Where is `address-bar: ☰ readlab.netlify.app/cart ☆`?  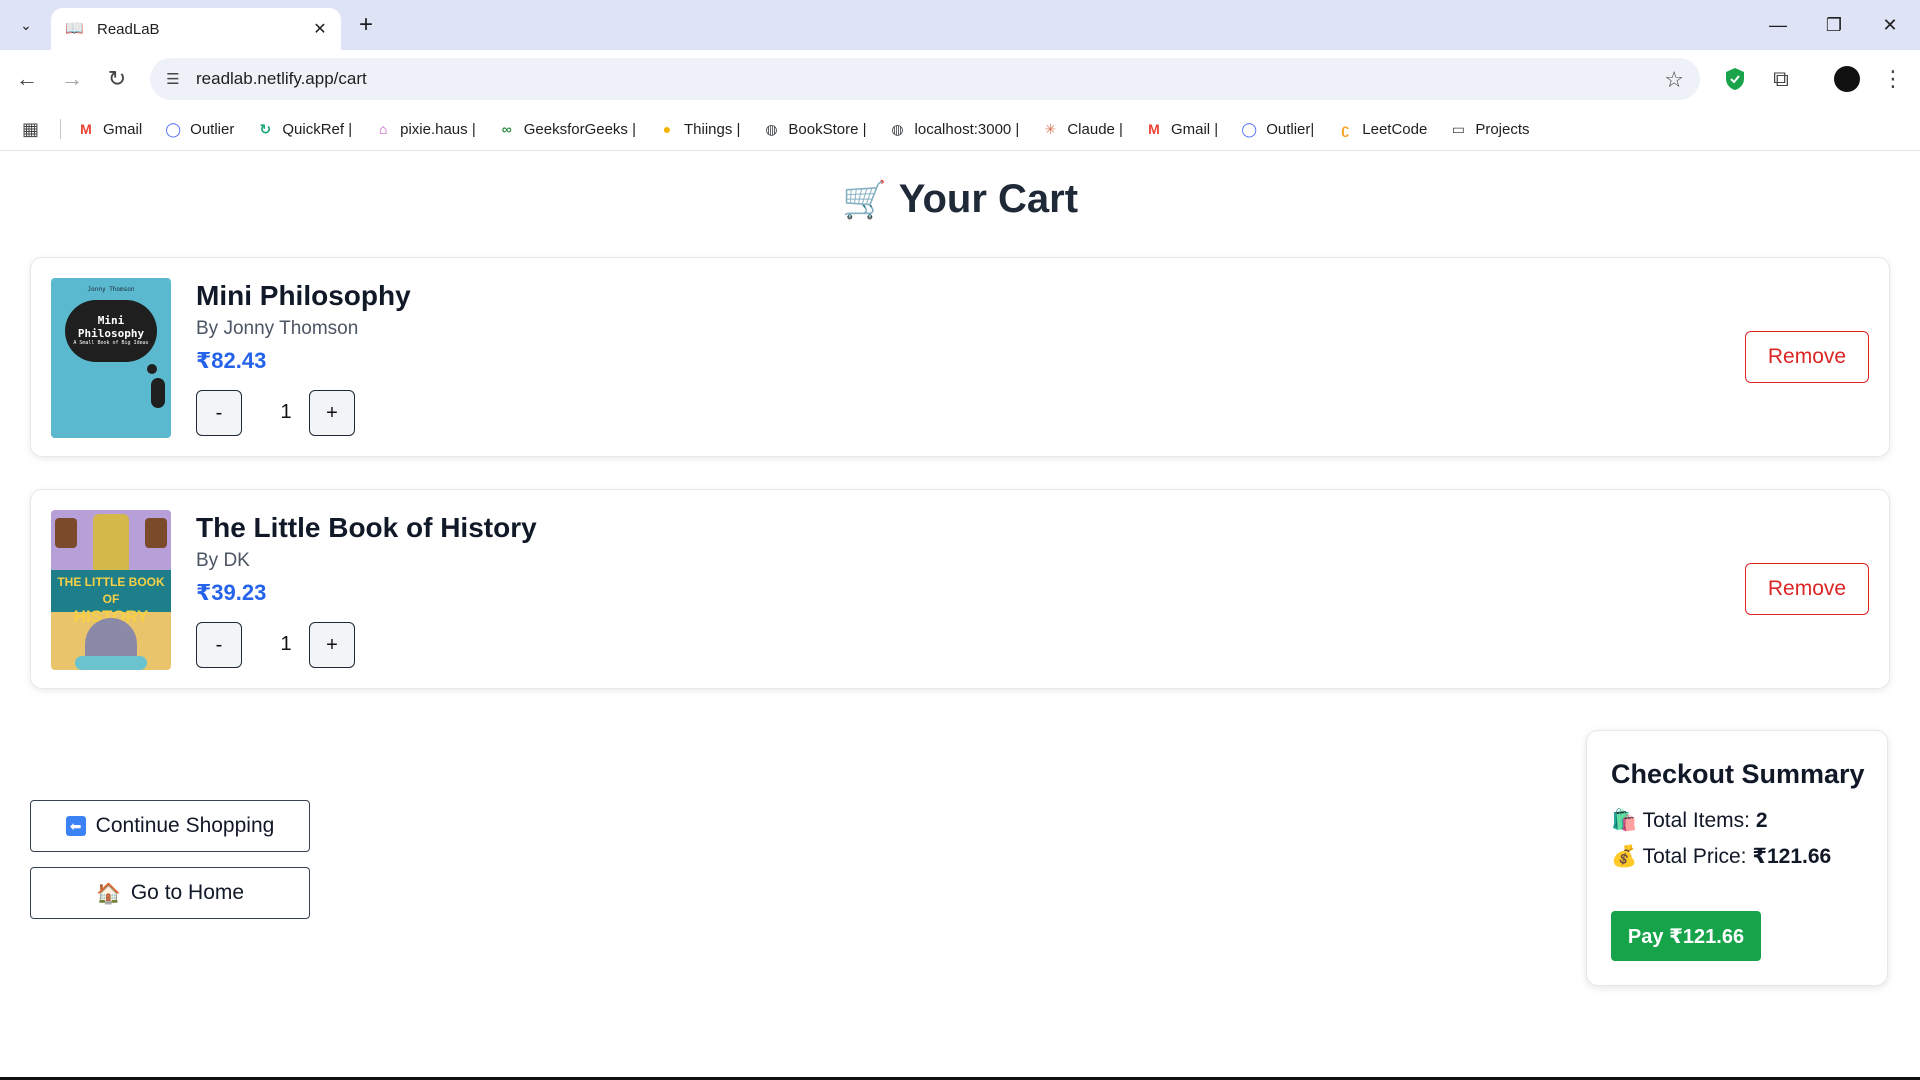
address-bar: ☰ readlab.netlify.app/cart ☆ is located at coordinates (925, 79).